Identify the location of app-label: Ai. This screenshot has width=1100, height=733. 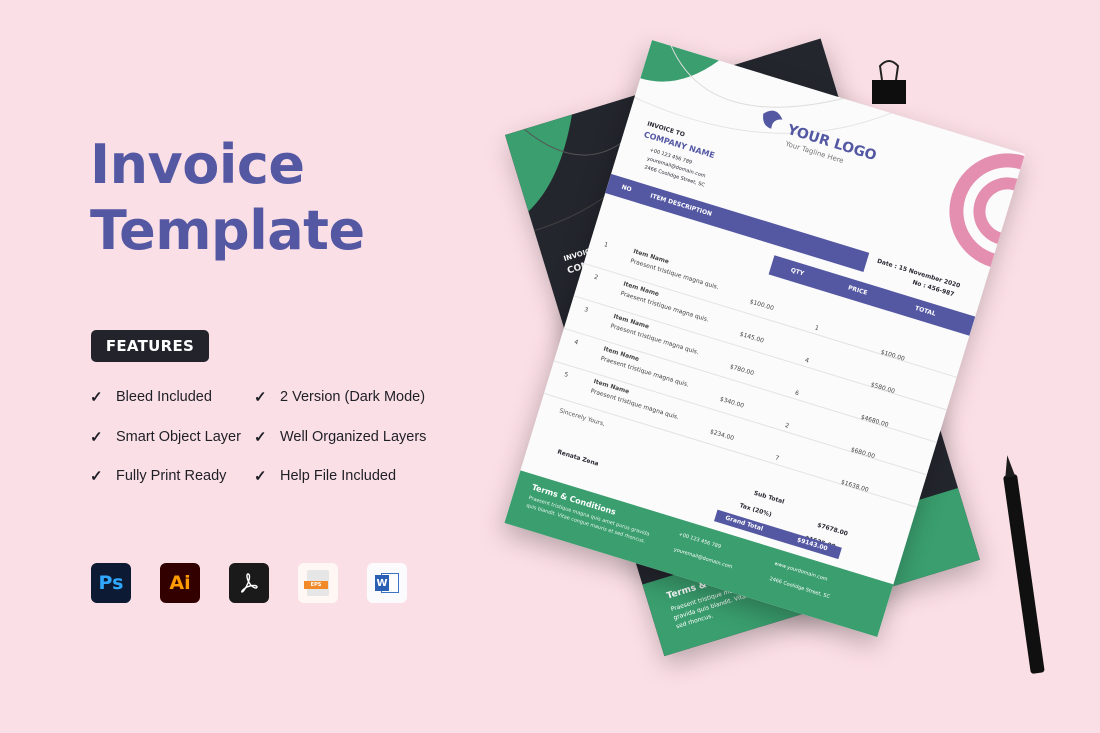
(180, 583).